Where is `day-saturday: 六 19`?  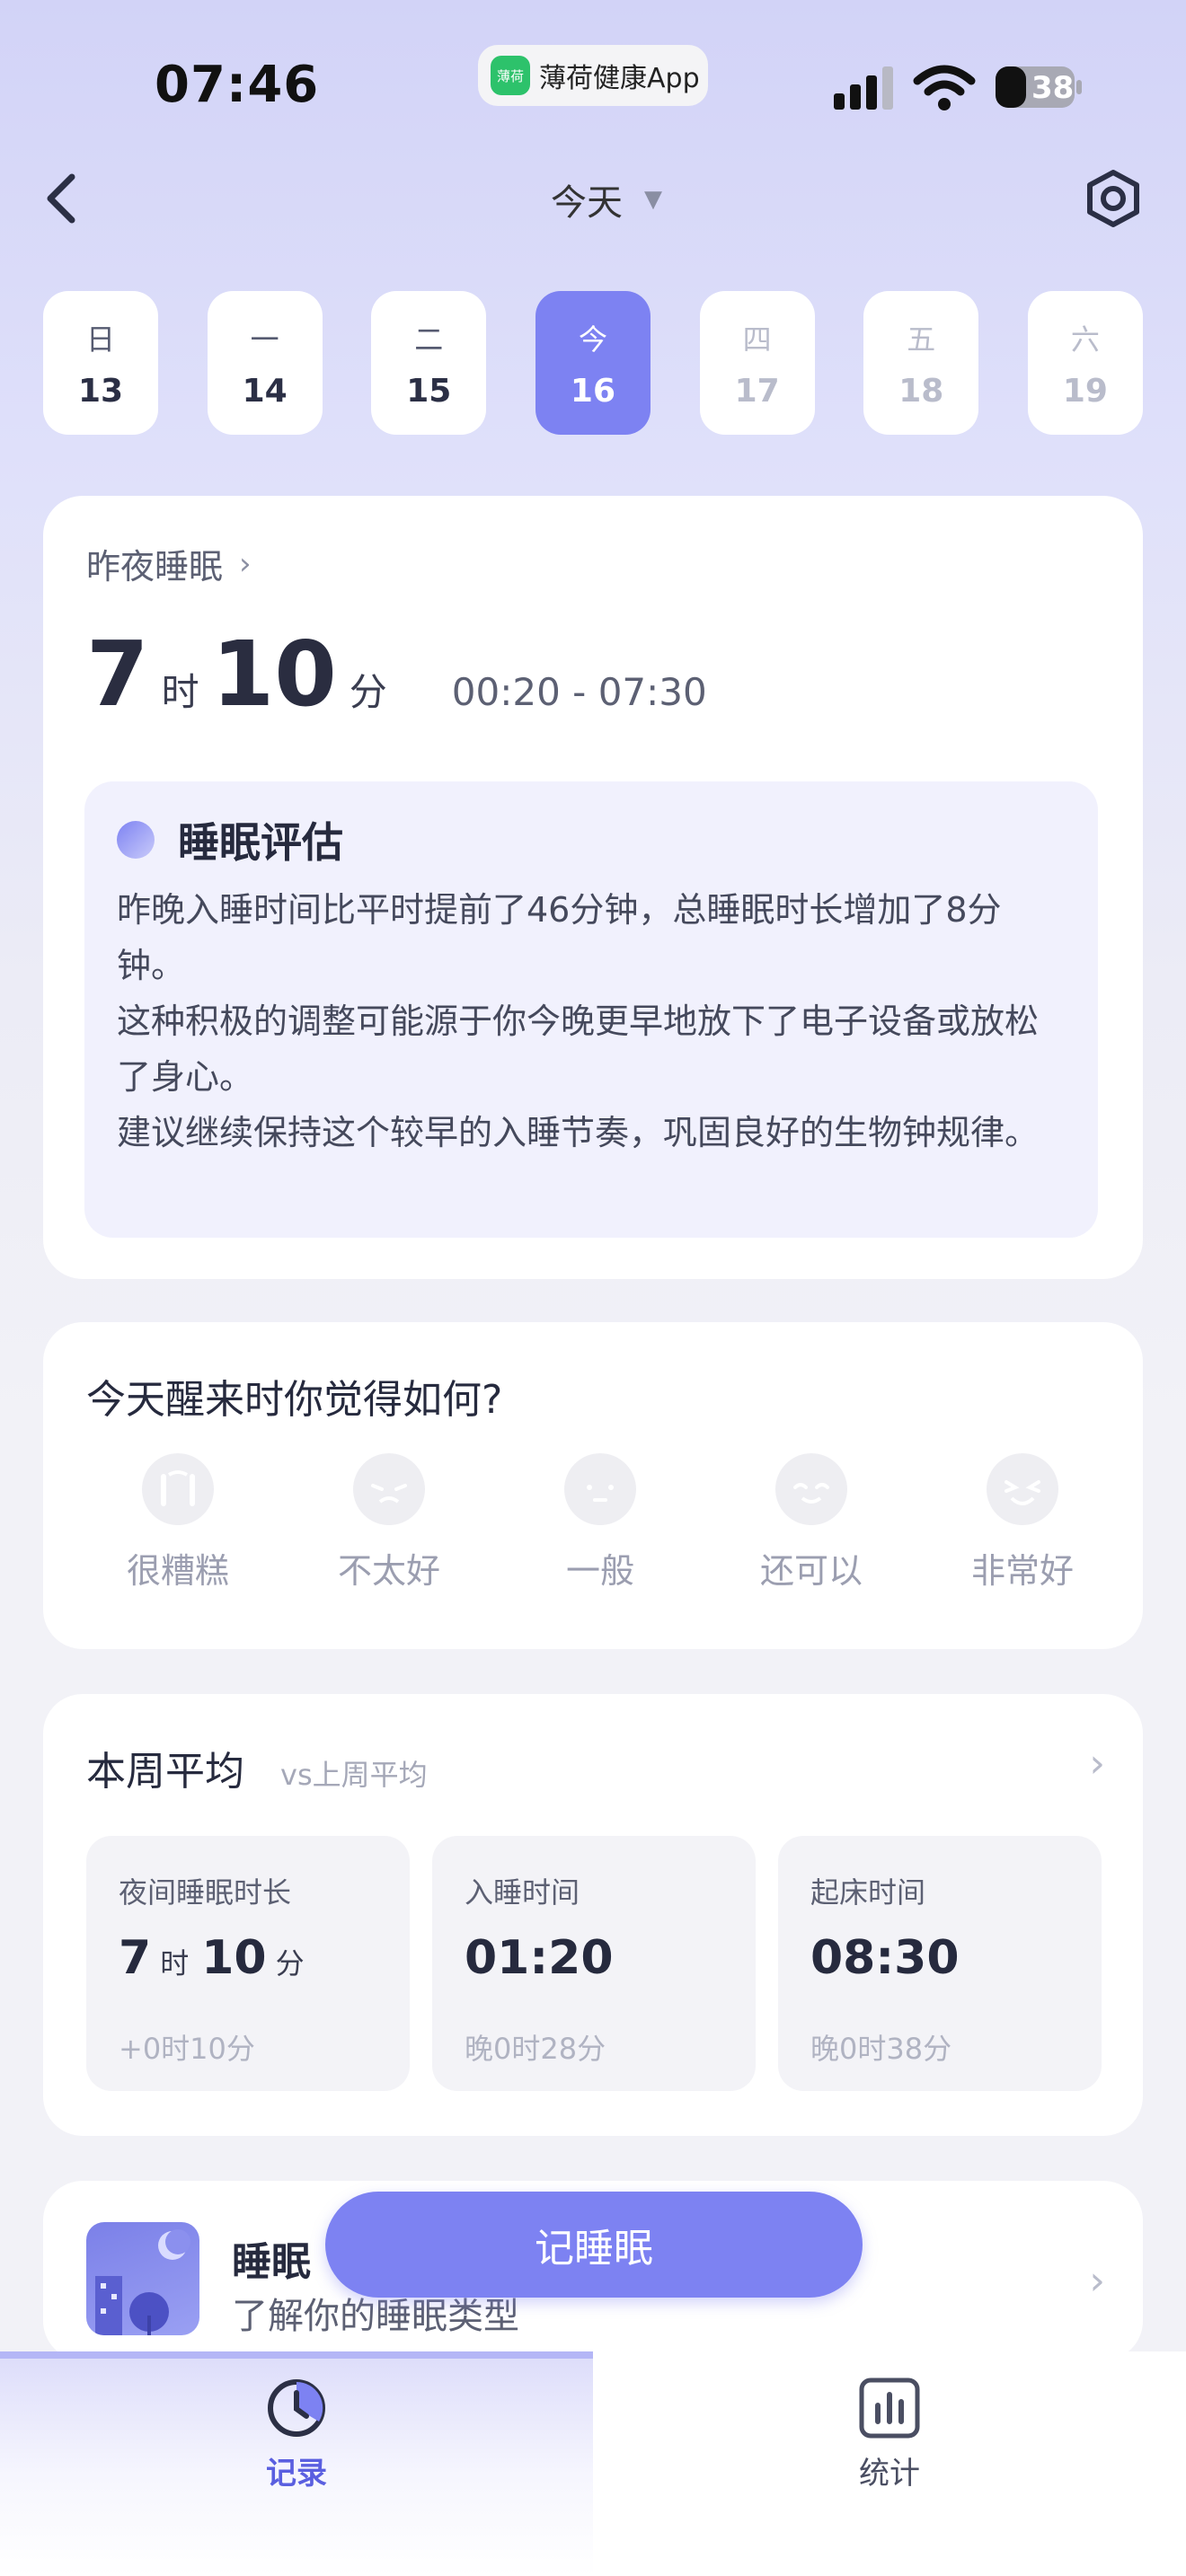 day-saturday: 六 19 is located at coordinates (1085, 363).